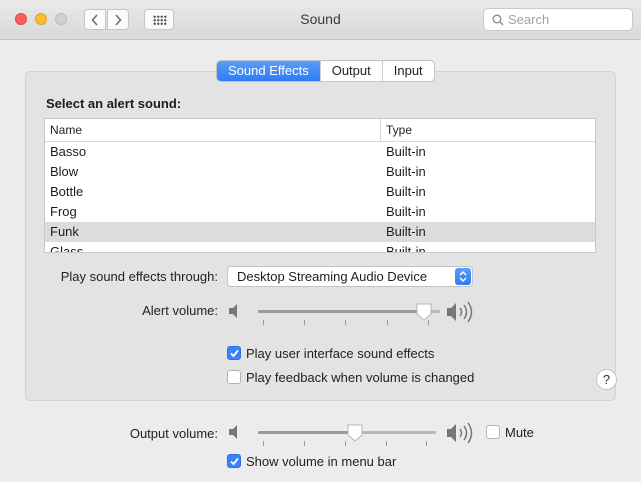  I want to click on column-header-name: Name, so click(213, 130).